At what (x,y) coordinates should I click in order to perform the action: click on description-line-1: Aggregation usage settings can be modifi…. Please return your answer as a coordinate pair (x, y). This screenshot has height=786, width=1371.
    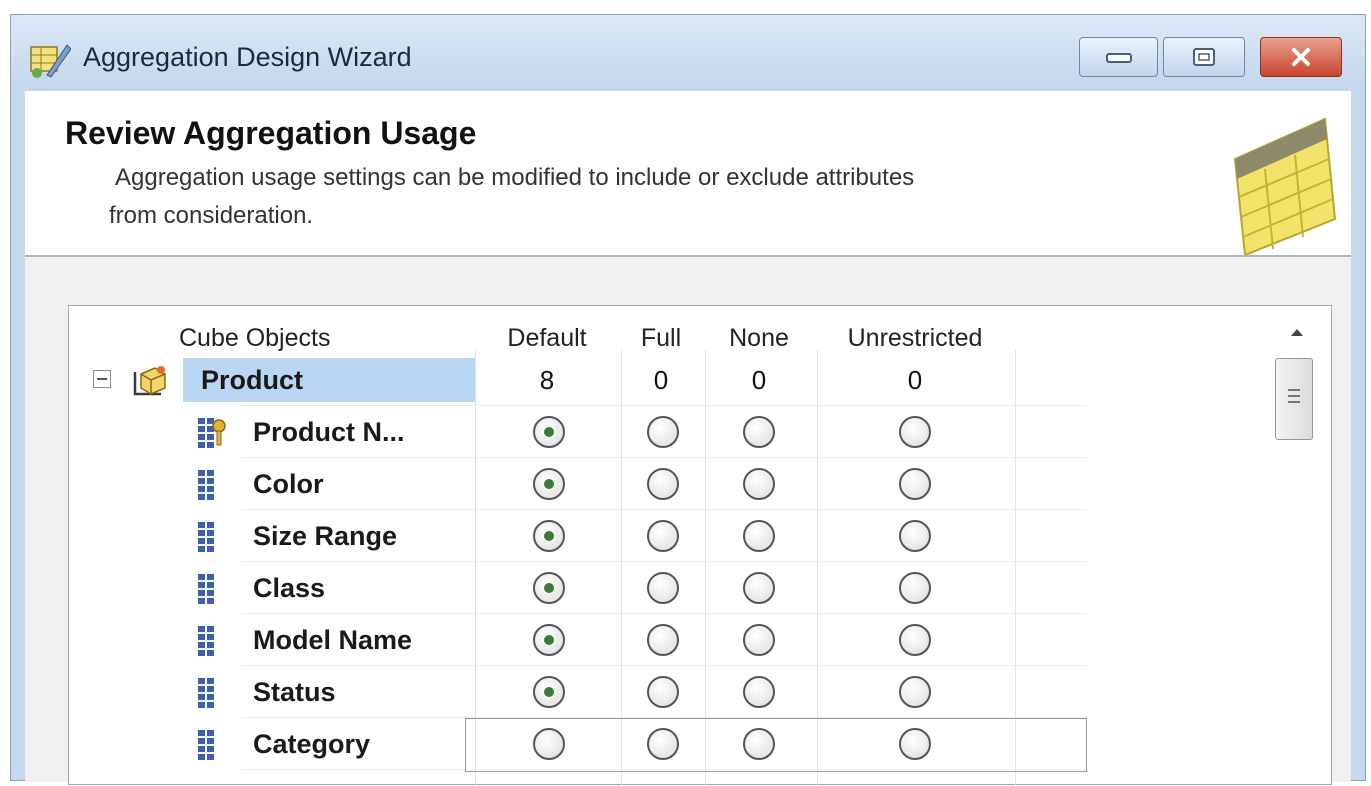
    Looking at the image, I should click on (515, 177).